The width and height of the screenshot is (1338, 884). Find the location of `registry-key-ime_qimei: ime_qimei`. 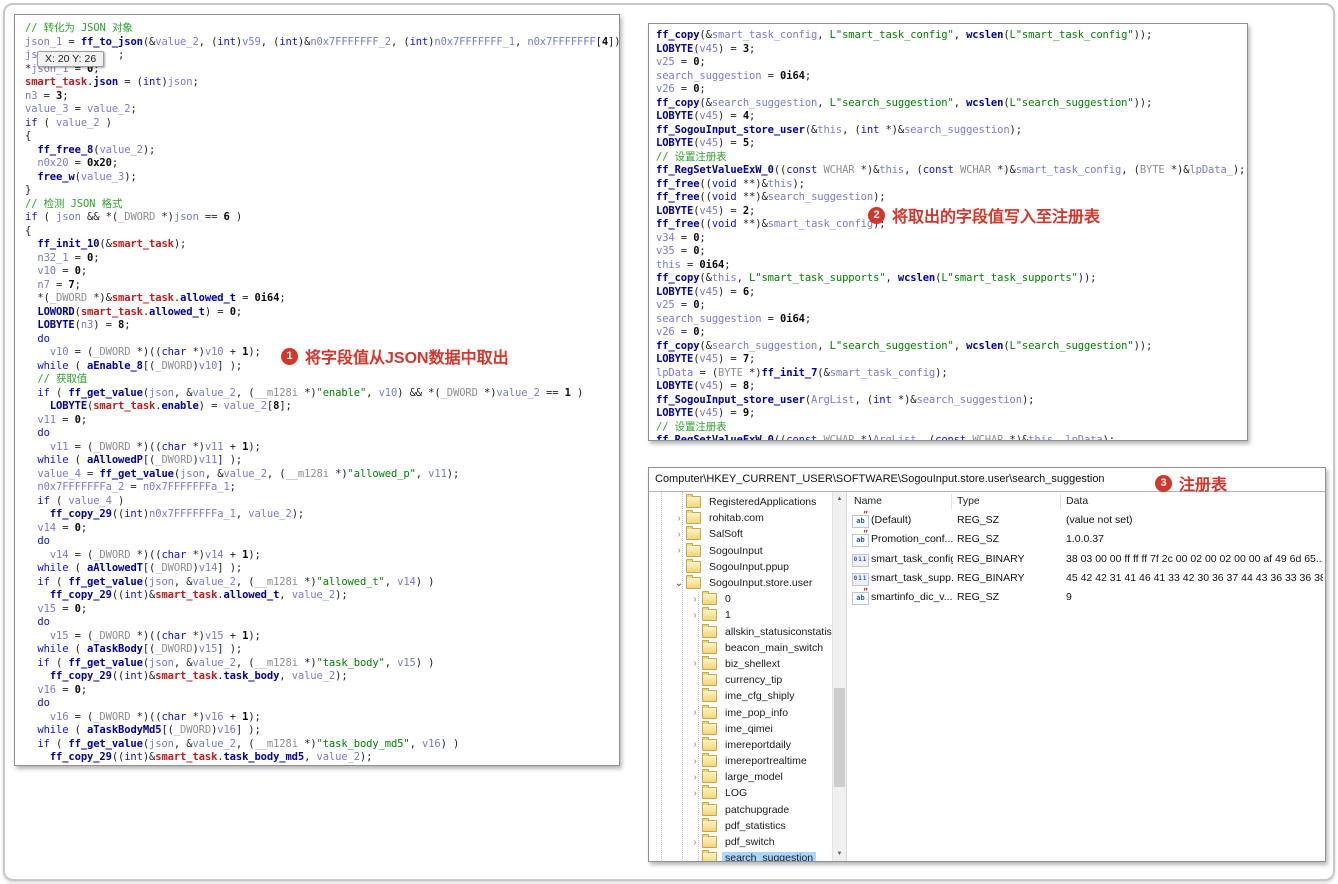

registry-key-ime_qimei: ime_qimei is located at coordinates (740, 728).